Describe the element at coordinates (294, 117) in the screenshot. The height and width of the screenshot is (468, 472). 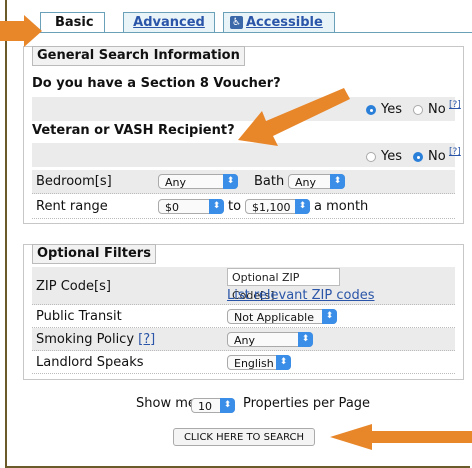
I see `arrow-veteran` at that location.